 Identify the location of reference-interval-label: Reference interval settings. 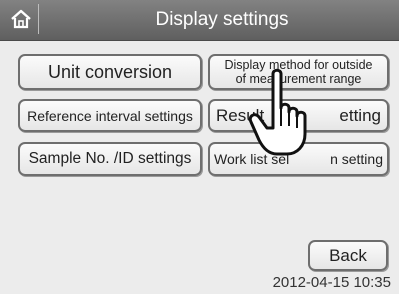
(110, 115).